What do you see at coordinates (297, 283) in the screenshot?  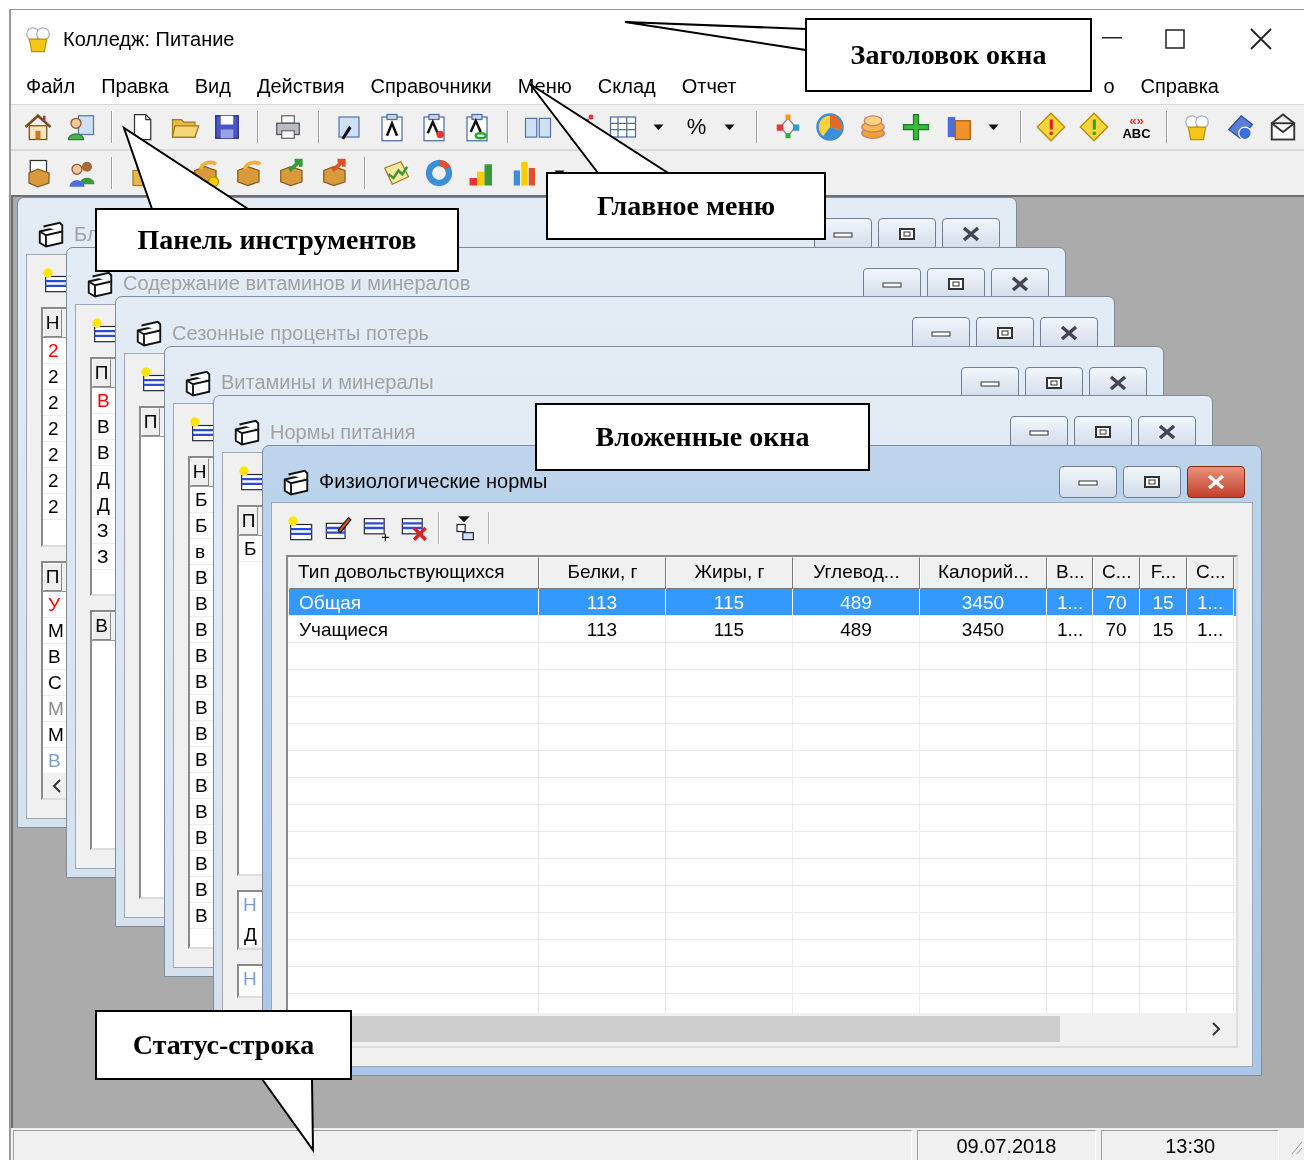 I see `window-title: Содержание витаминов и минералов` at bounding box center [297, 283].